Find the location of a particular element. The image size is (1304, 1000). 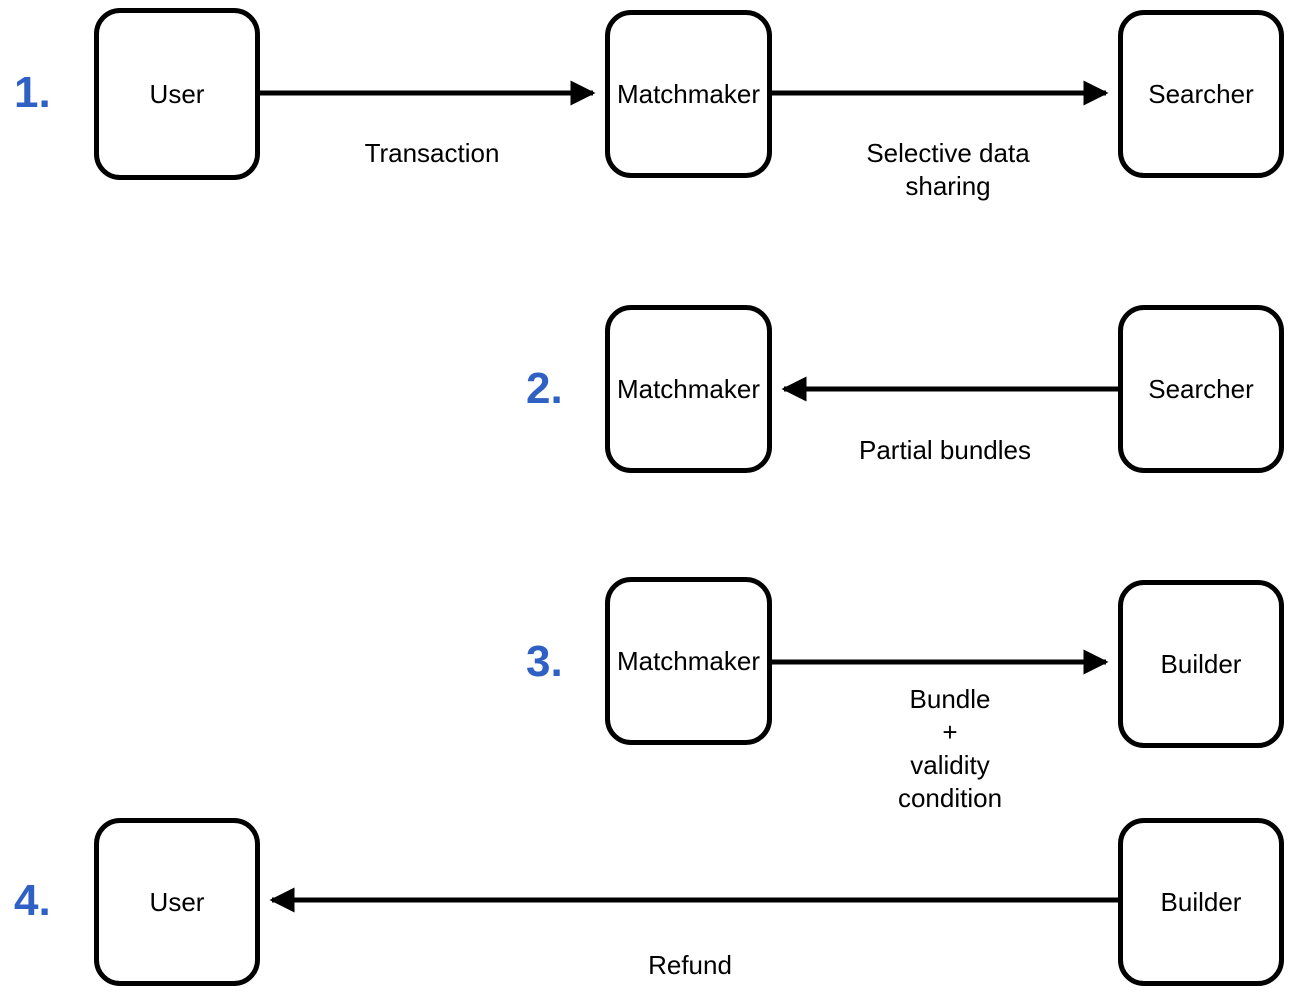

node-matchmaker-step3: Matchmaker is located at coordinates (688, 661).